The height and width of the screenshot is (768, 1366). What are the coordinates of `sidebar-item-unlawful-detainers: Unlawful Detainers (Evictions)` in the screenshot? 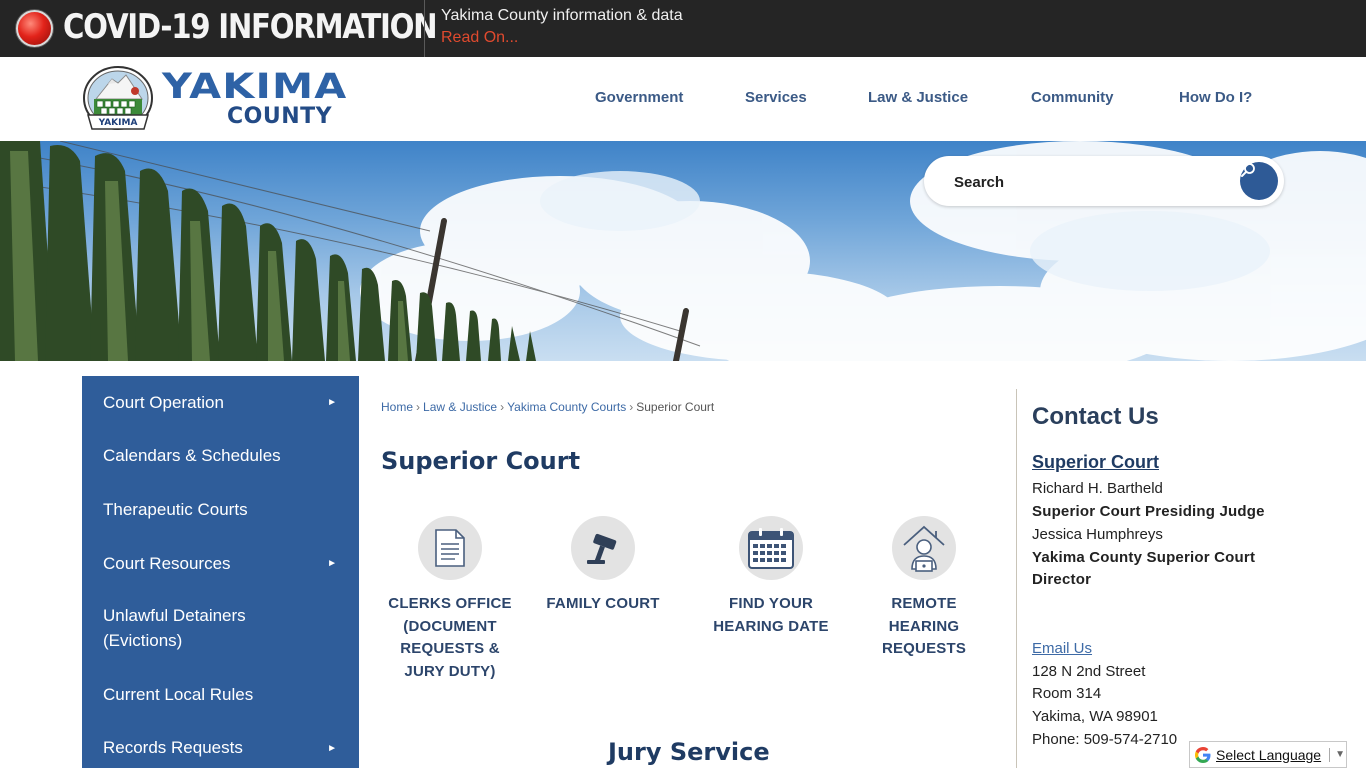 It's located at (220, 630).